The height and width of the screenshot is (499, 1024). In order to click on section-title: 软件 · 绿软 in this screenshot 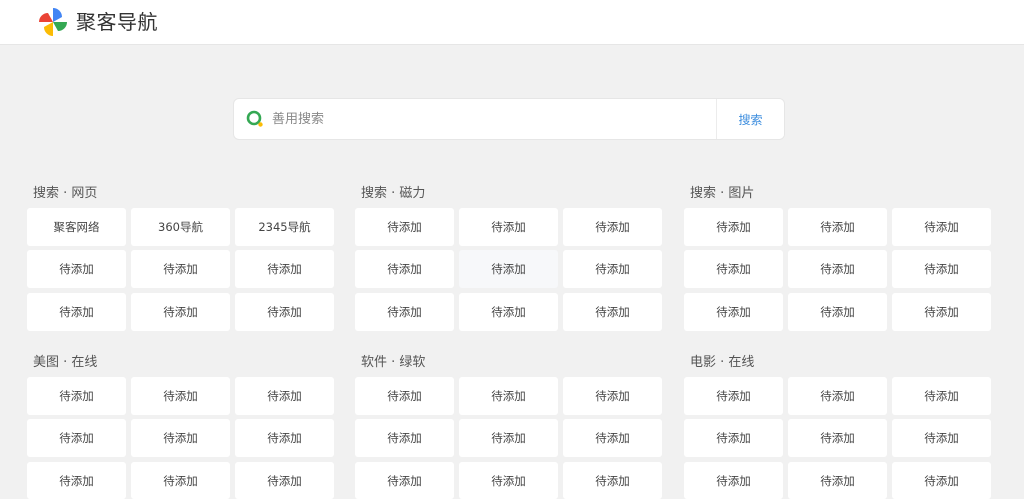, I will do `click(393, 362)`.